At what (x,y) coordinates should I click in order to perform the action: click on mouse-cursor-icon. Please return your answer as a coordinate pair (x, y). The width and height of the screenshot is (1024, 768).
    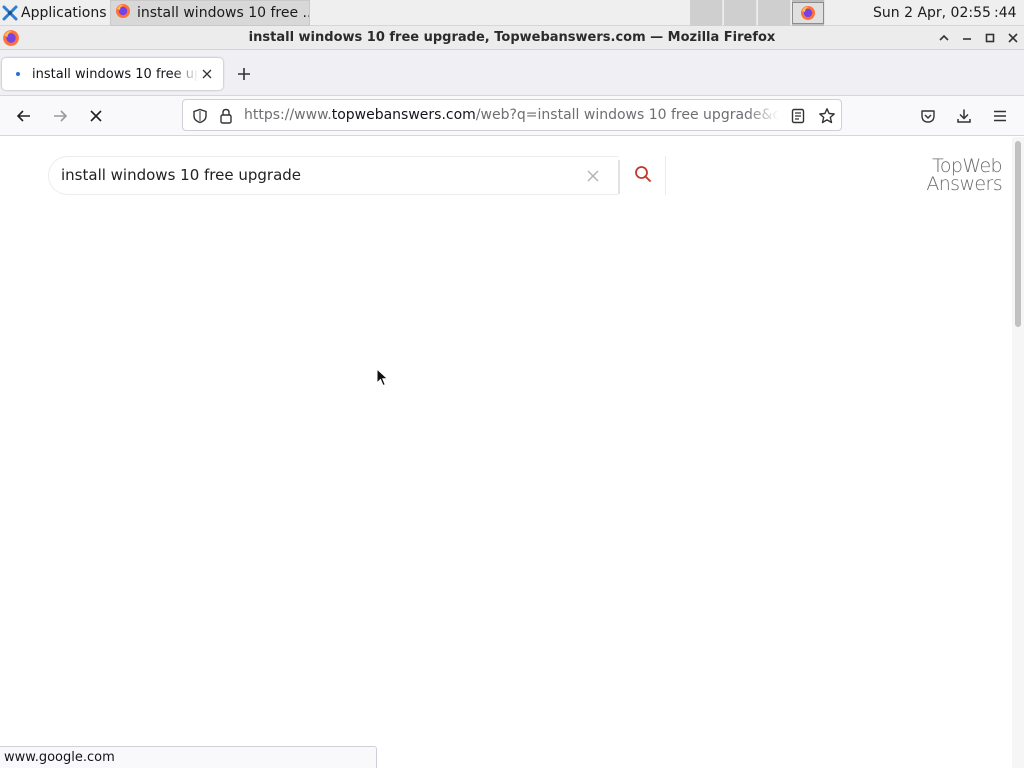
    Looking at the image, I should click on (383, 377).